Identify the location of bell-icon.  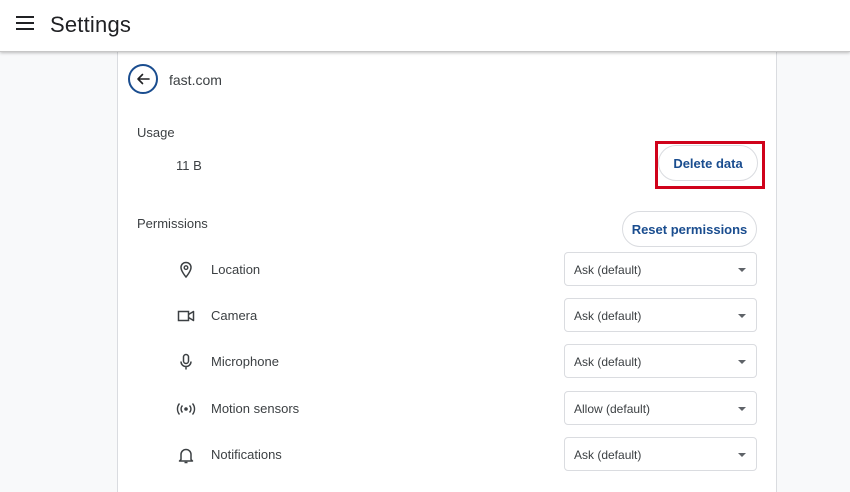
(186, 455).